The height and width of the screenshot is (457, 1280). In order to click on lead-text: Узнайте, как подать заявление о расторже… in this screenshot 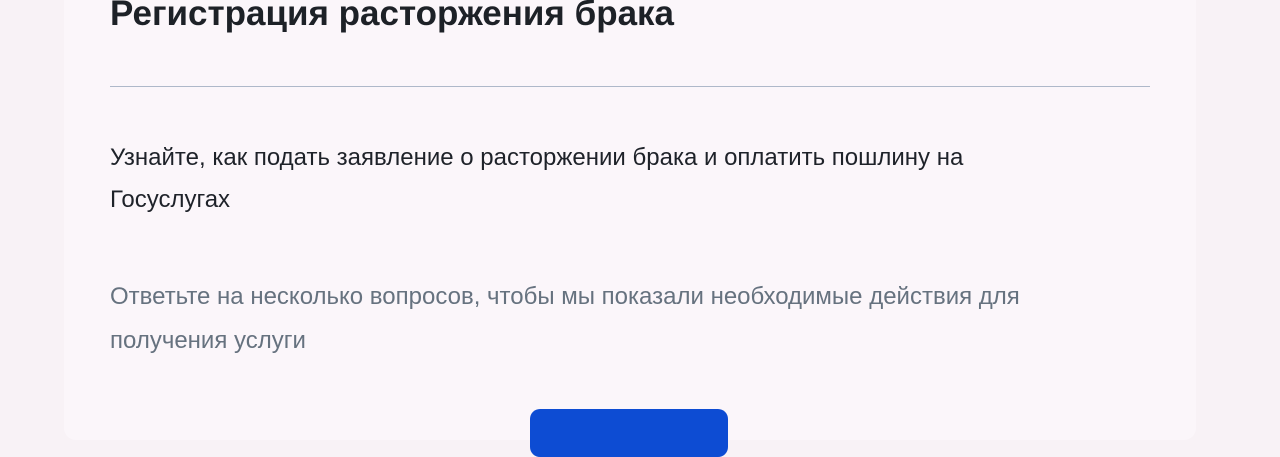, I will do `click(537, 178)`.